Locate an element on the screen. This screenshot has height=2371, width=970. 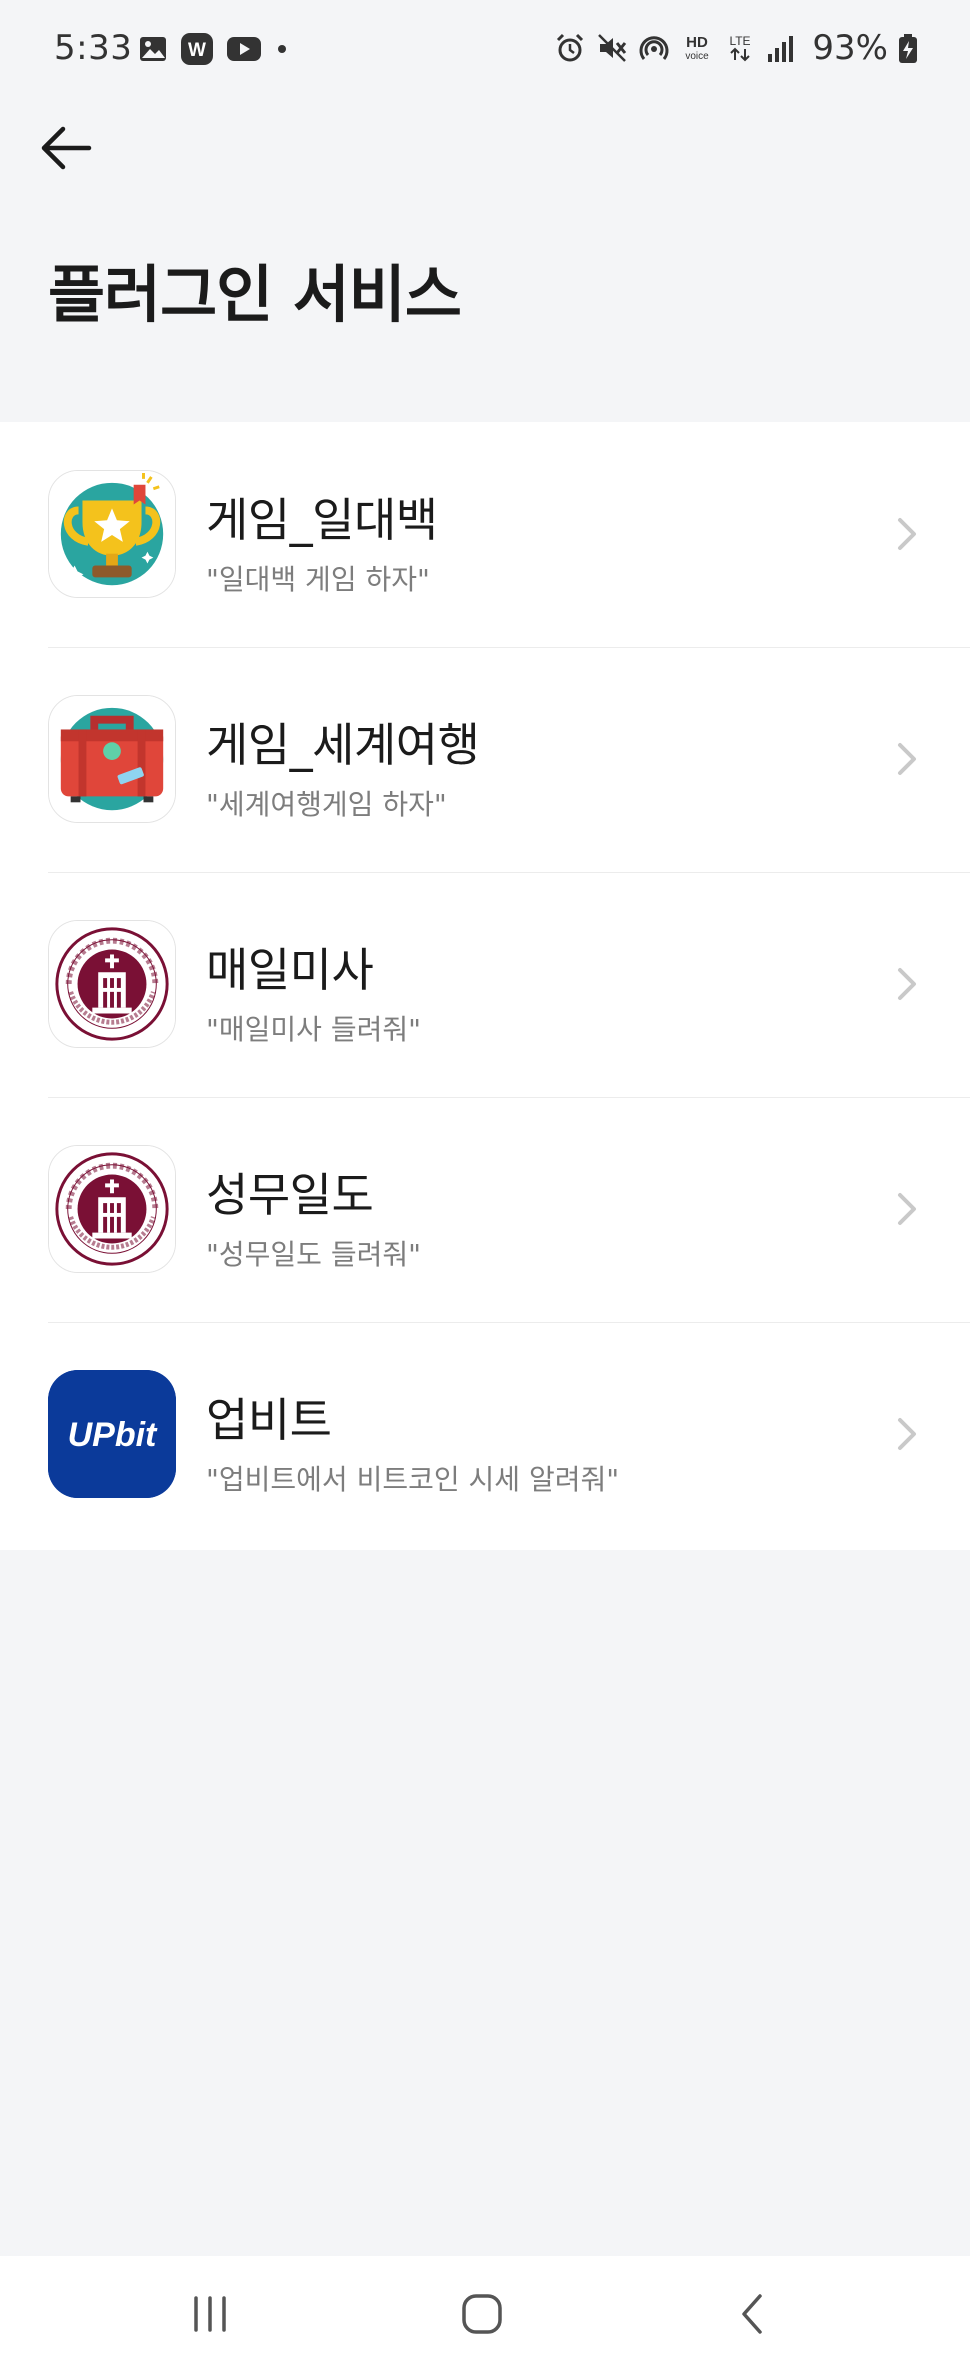
arrow-left-icon is located at coordinates (66, 148).